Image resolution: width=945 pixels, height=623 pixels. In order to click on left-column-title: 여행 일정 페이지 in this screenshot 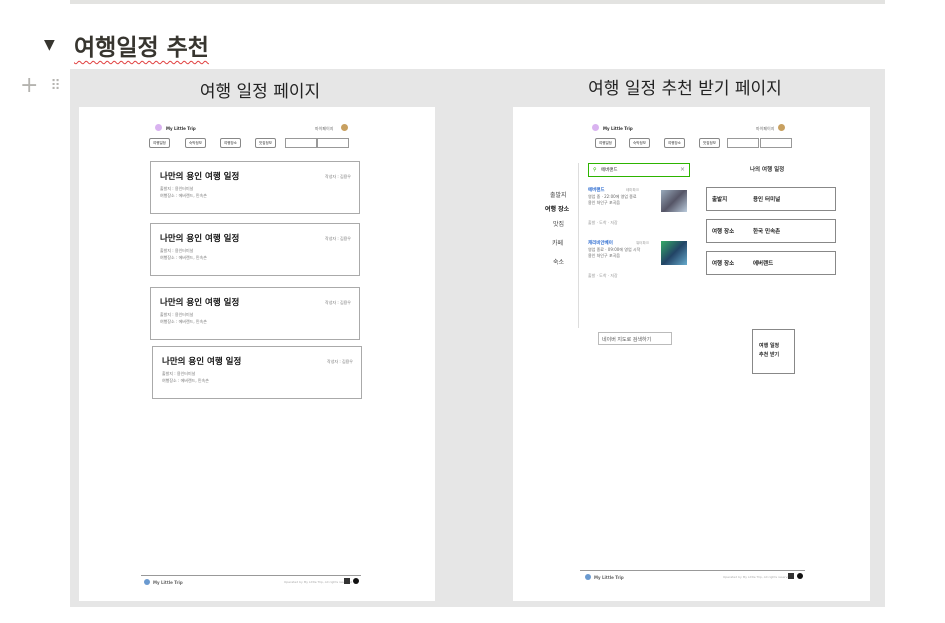, I will do `click(260, 92)`.